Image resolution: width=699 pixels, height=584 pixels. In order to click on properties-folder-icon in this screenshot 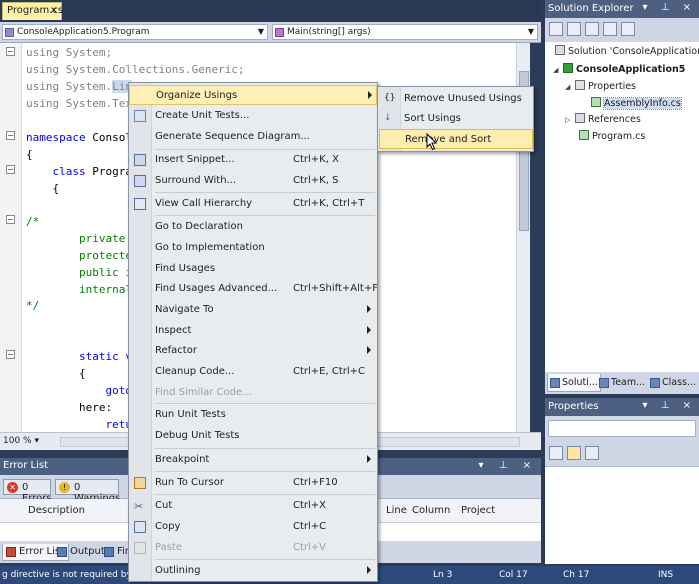, I will do `click(580, 85)`.